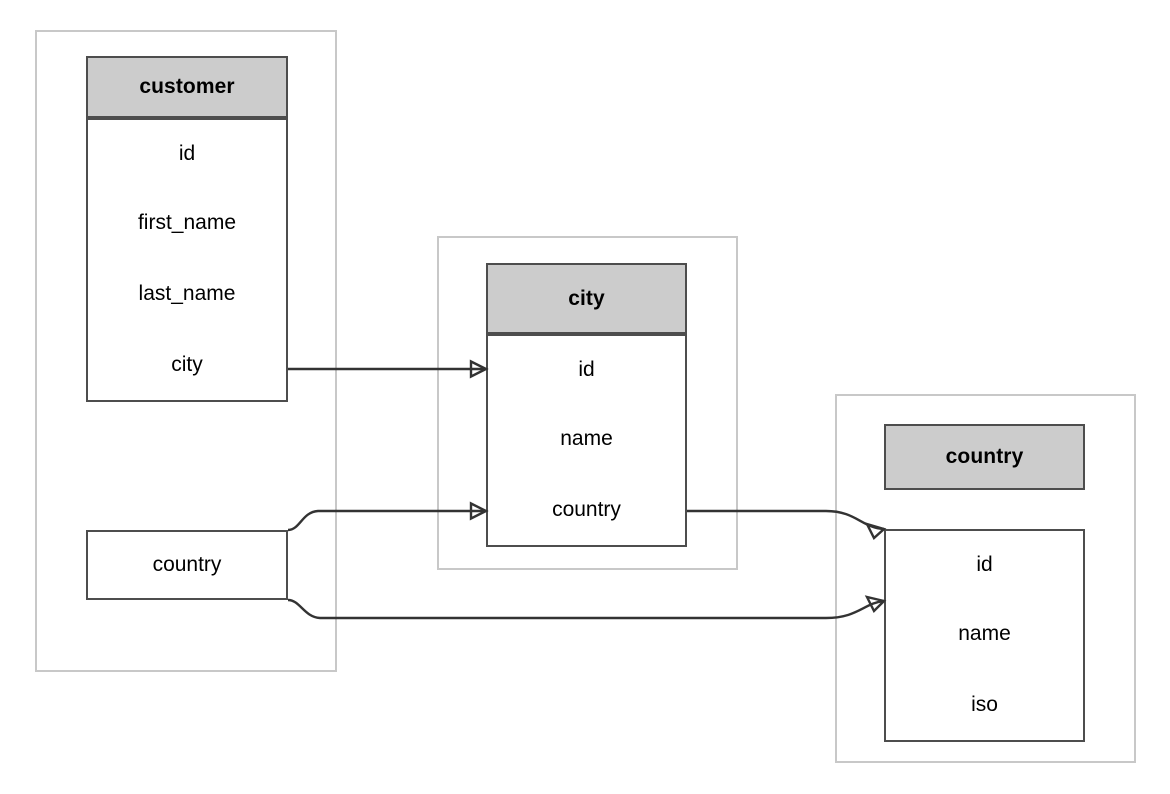 This screenshot has width=1170, height=794. I want to click on entity-country-row-id: id, so click(984, 564).